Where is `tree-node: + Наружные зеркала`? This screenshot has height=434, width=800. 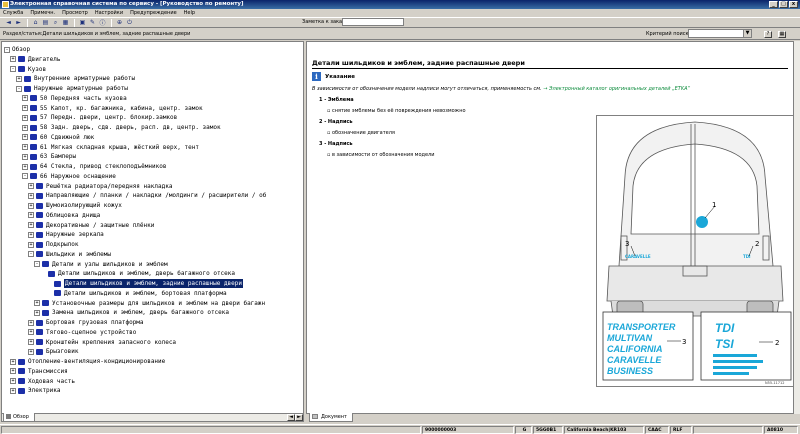
tree-node: + Наружные зеркала is located at coordinates (66, 234).